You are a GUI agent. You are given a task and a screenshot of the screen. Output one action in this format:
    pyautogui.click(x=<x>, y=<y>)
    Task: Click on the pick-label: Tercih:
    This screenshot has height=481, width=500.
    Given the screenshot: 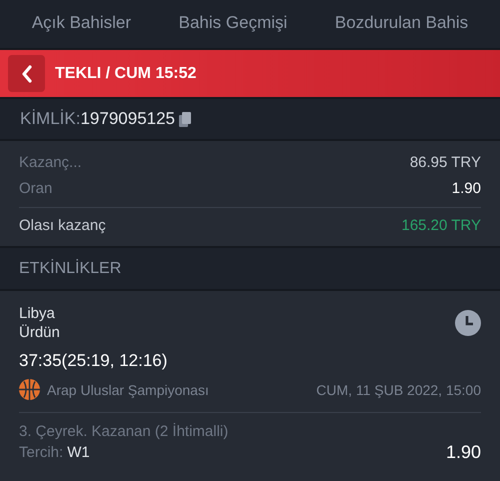 What is the action you would take?
    pyautogui.click(x=41, y=452)
    